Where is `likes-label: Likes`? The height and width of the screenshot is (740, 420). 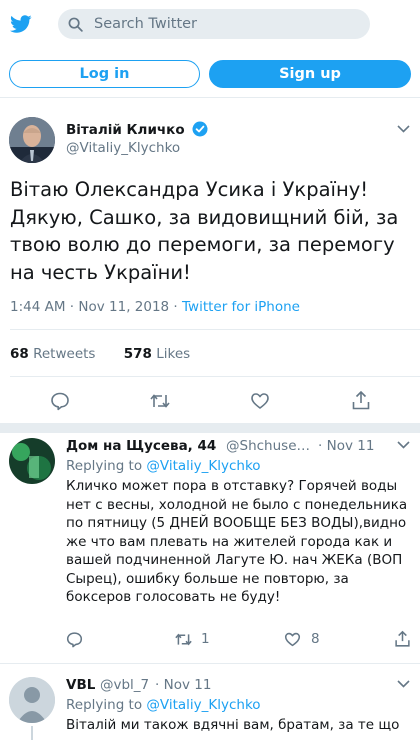 likes-label: Likes is located at coordinates (173, 354).